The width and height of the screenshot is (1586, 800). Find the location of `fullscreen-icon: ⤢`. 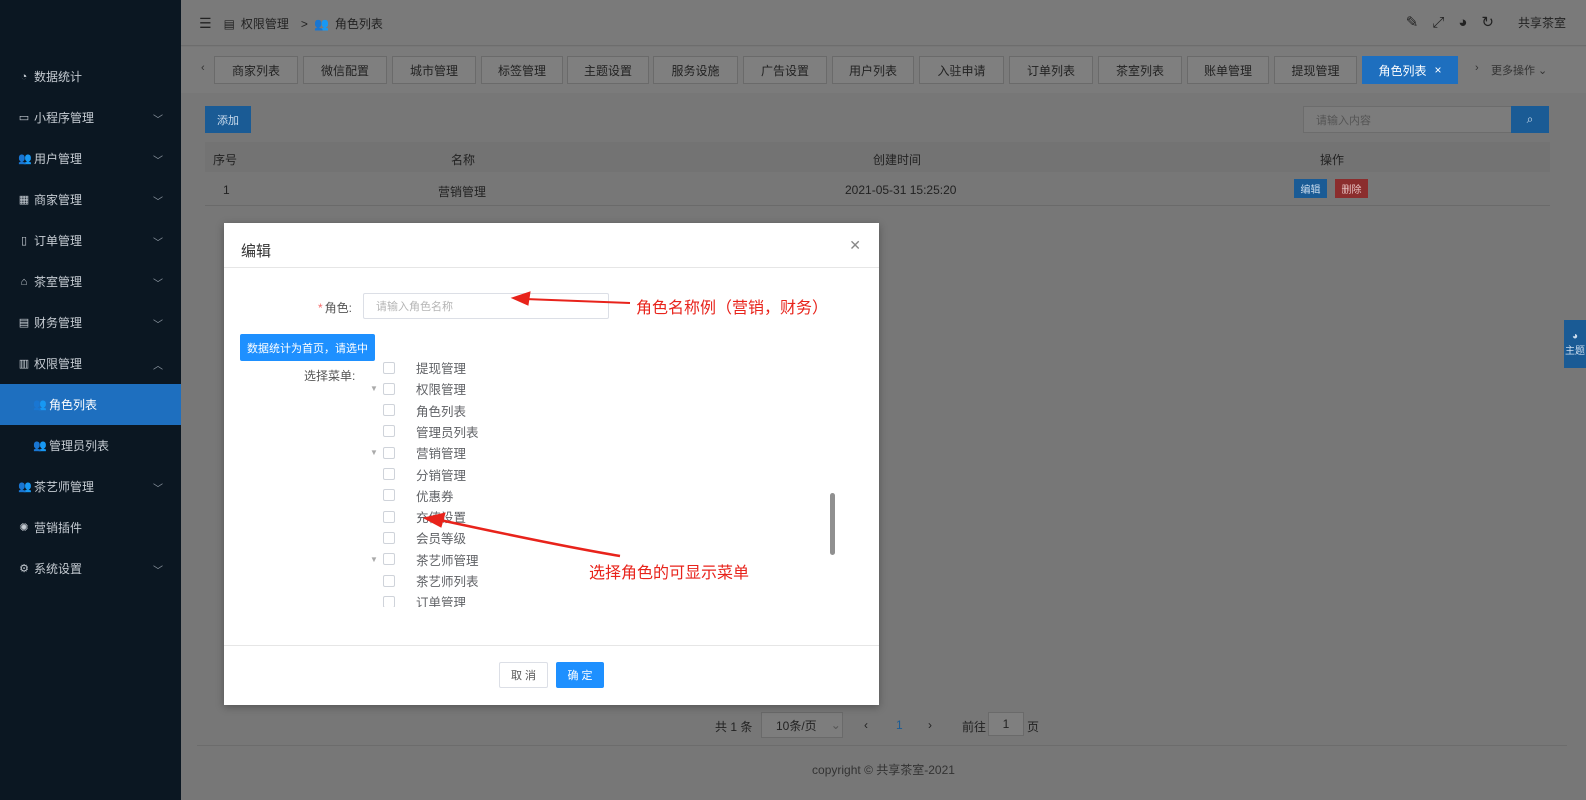

fullscreen-icon: ⤢ is located at coordinates (1438, 22).